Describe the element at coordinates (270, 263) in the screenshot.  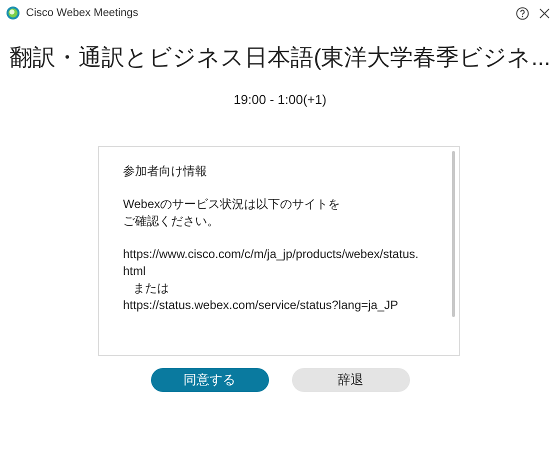
I see `info-text: https://www.cisco.com/c/m/ja_jp/products/webex/status. html` at that location.